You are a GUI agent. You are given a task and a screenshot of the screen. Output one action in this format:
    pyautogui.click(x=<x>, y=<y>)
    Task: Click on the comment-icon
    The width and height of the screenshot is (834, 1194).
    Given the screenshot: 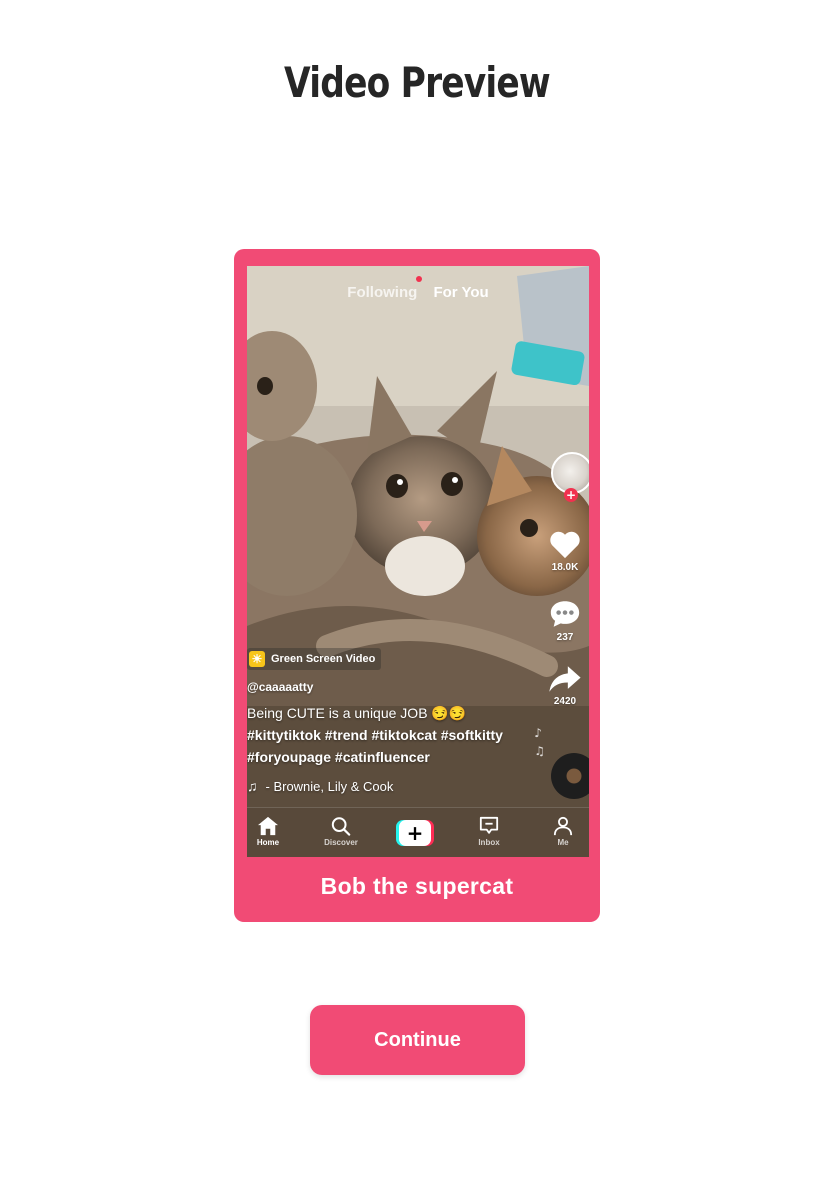 What is the action you would take?
    pyautogui.click(x=565, y=614)
    